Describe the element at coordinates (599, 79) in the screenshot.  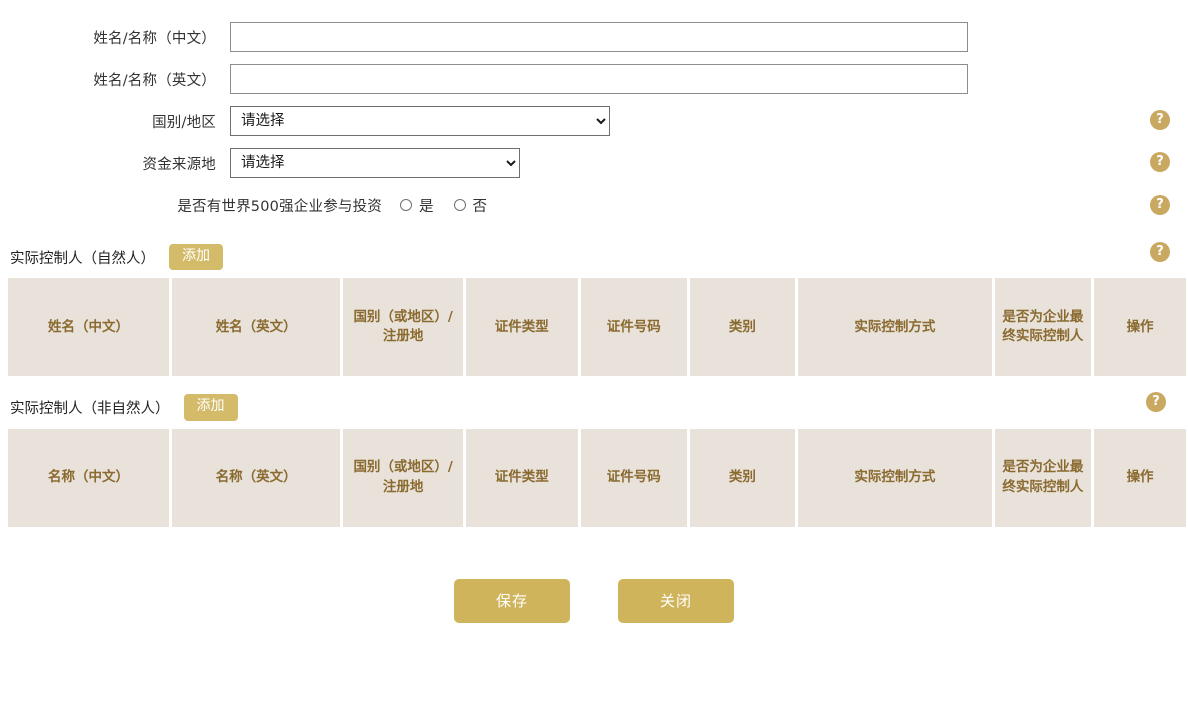
I see `name-english-input` at that location.